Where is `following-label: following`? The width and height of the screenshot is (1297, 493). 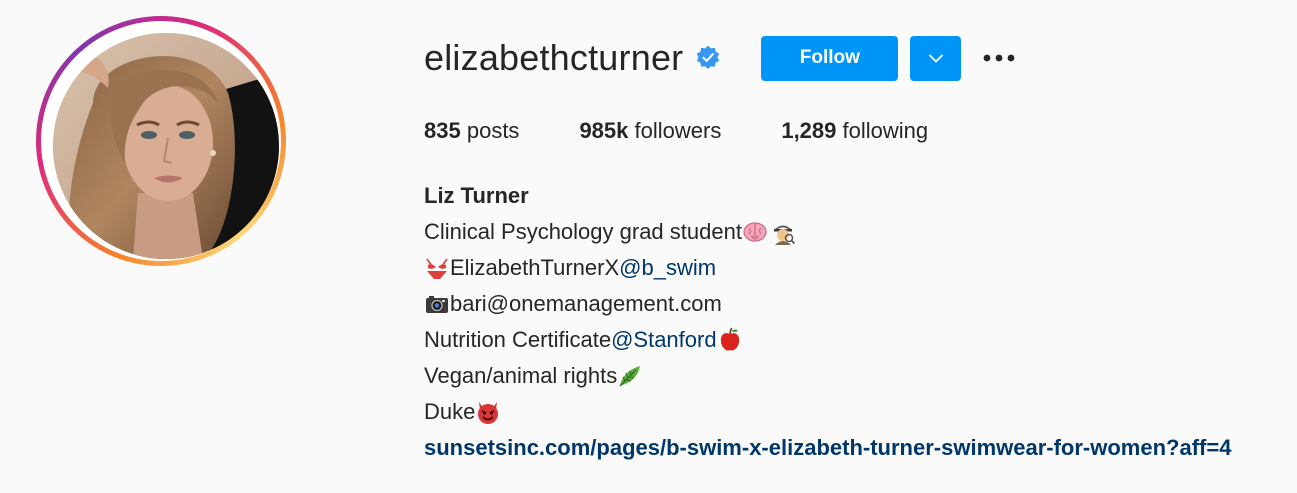
following-label: following is located at coordinates (885, 130).